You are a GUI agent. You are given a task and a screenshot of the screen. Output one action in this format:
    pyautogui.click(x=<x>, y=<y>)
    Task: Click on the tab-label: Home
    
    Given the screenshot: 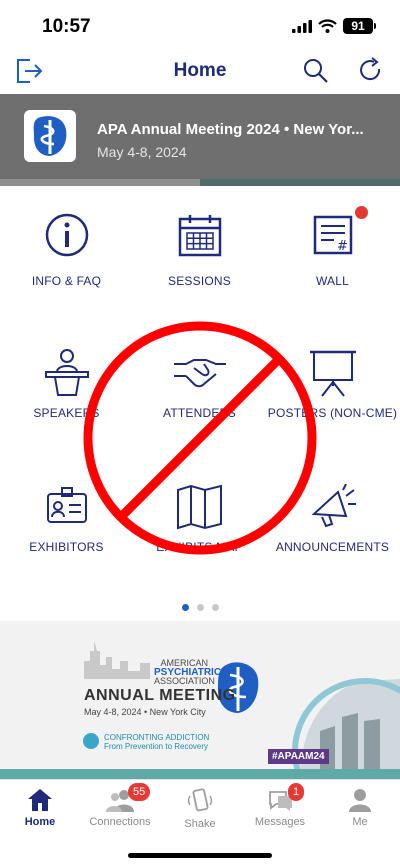 What is the action you would take?
    pyautogui.click(x=40, y=822)
    